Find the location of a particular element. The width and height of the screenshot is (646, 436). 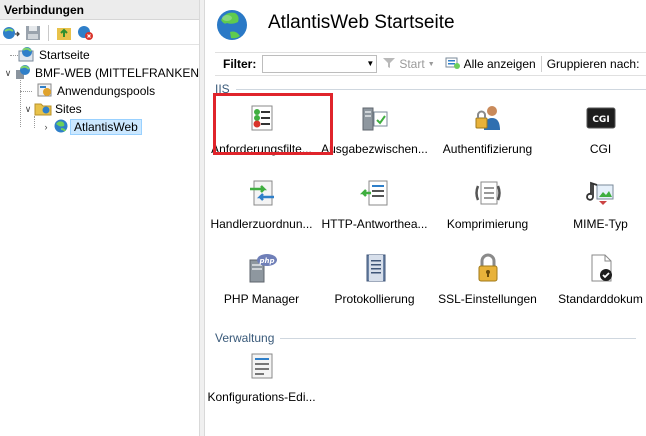

output-caching-icon is located at coordinates (375, 118).